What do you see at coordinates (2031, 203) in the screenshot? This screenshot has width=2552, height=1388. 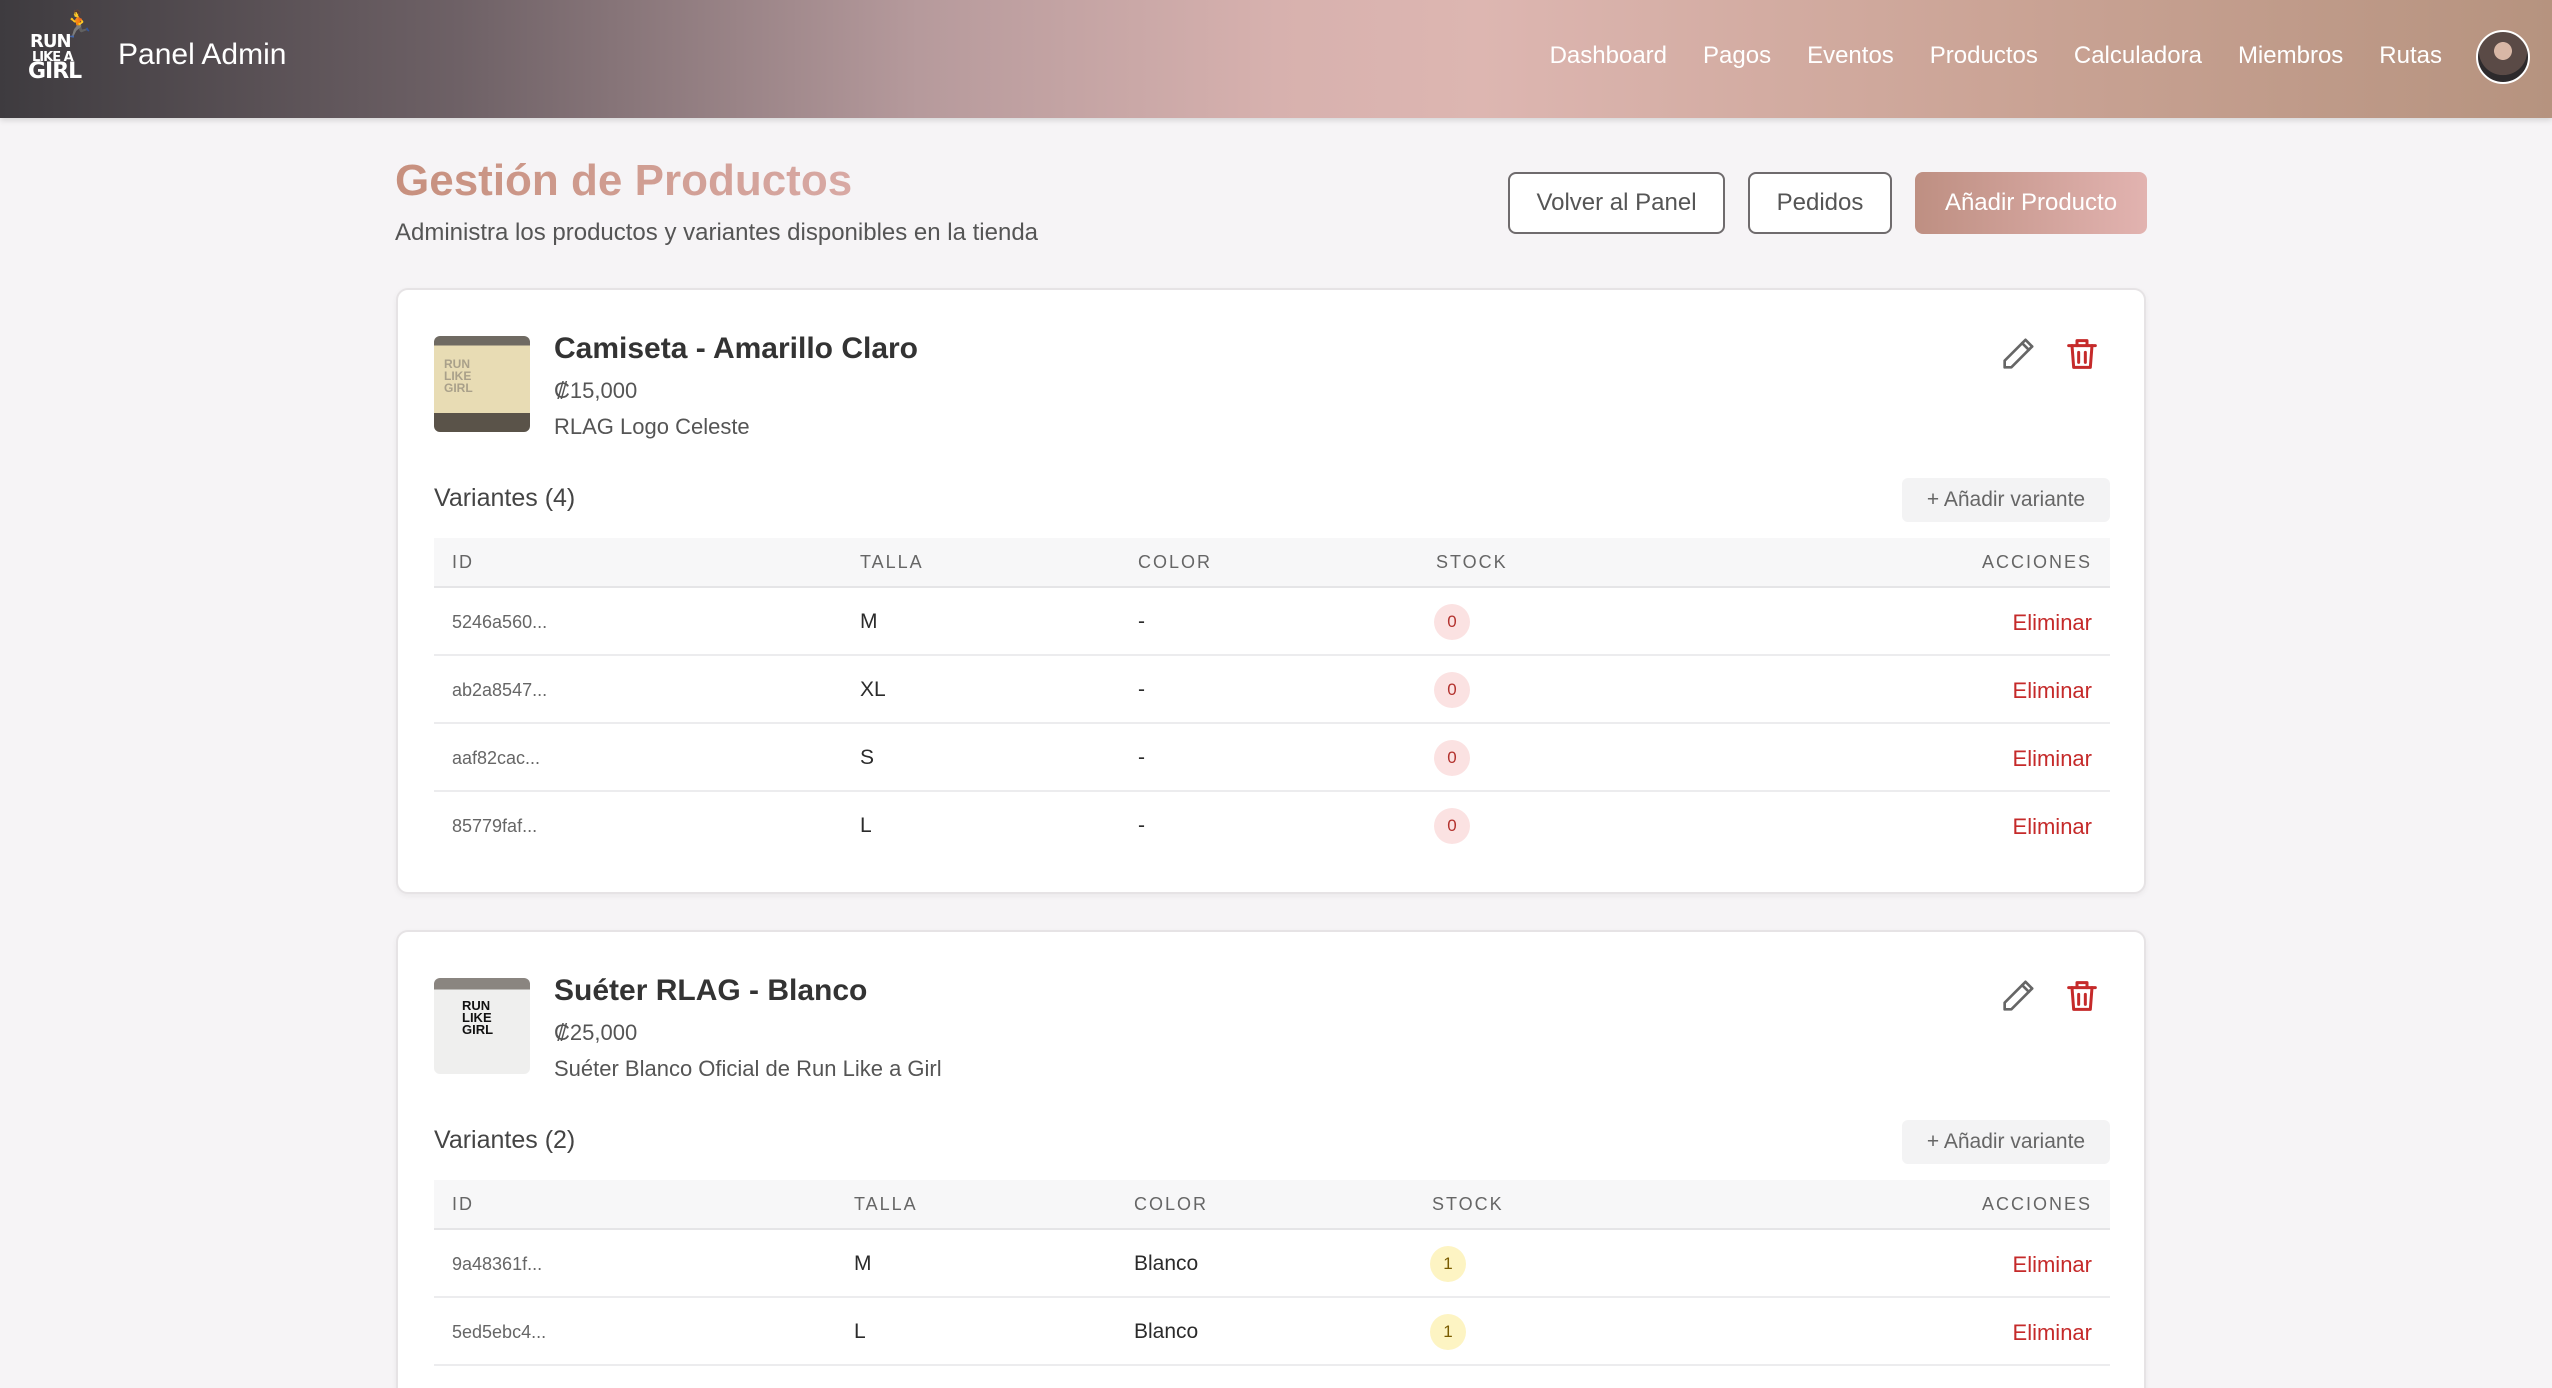 I see `add-product-button: Añadir Producto` at bounding box center [2031, 203].